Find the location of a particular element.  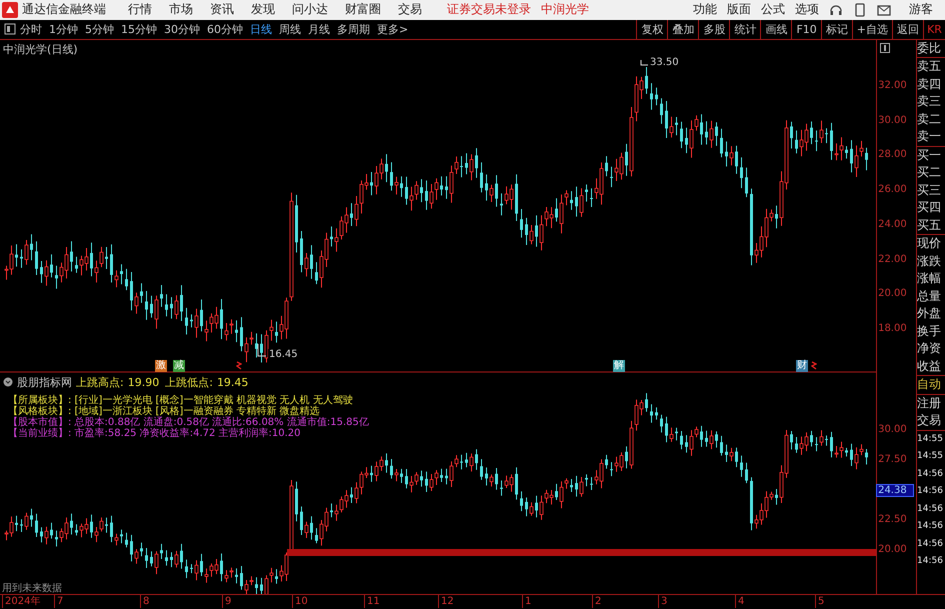

current-value-label: 24.38 is located at coordinates (895, 490).